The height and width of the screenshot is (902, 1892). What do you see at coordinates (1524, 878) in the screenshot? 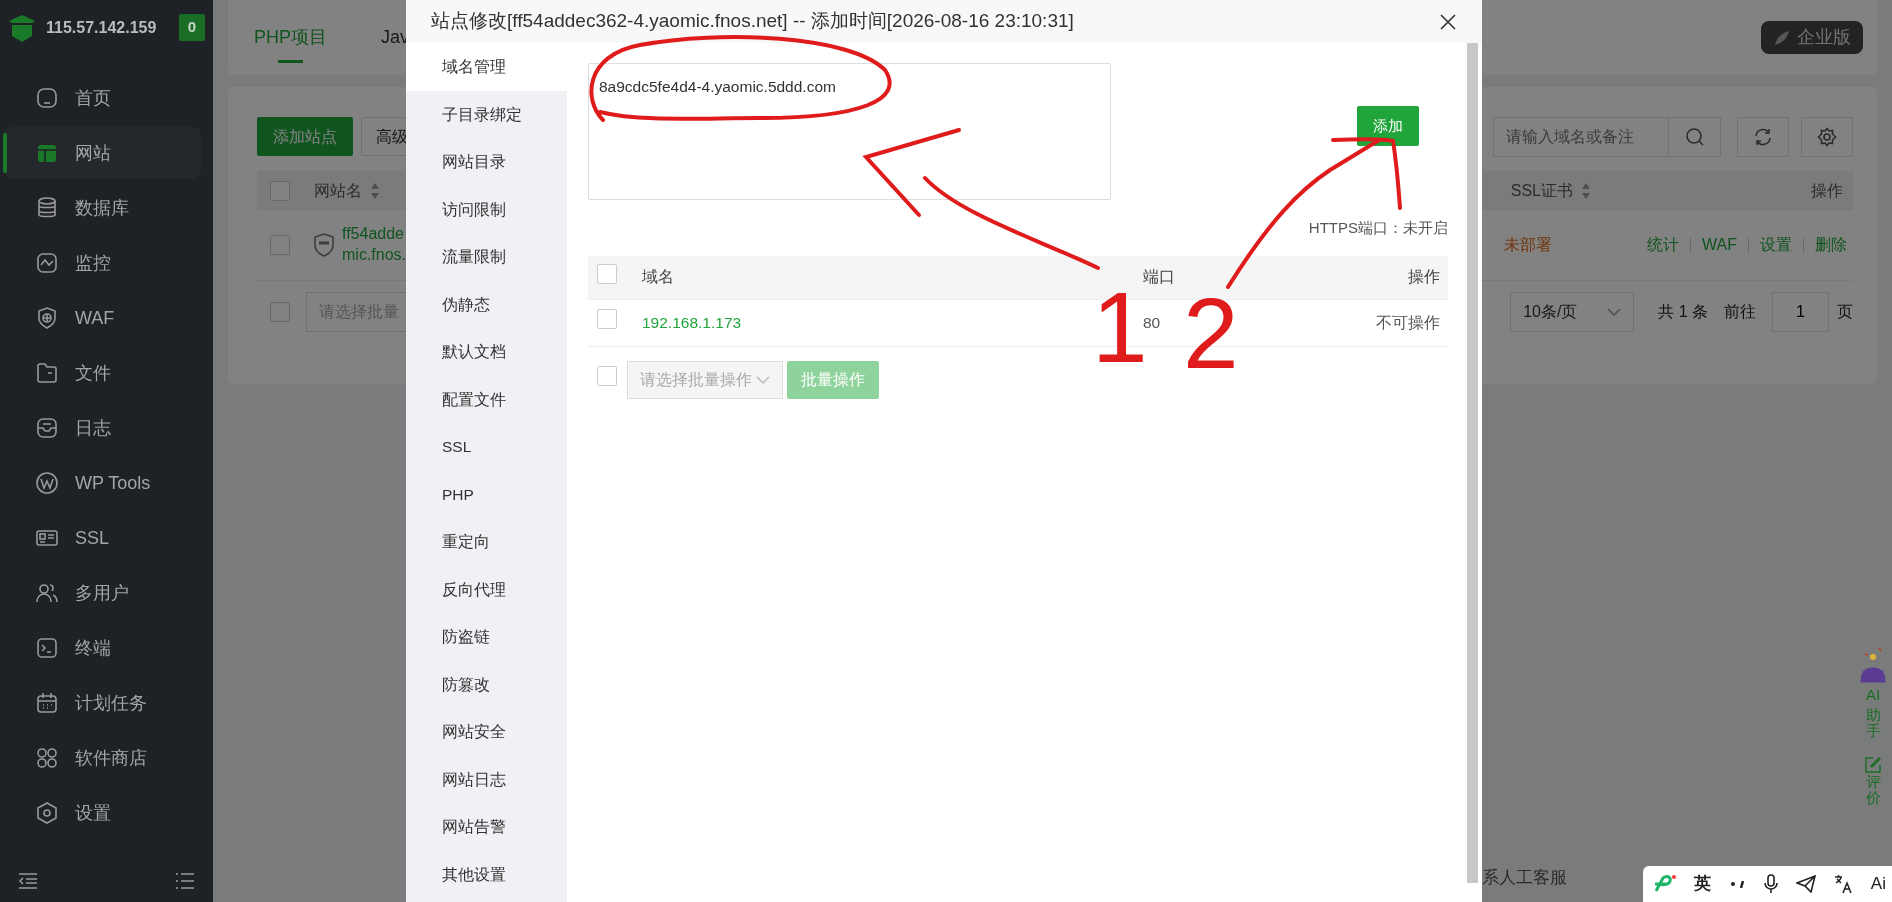
I see `support-link: 系人工客服` at bounding box center [1524, 878].